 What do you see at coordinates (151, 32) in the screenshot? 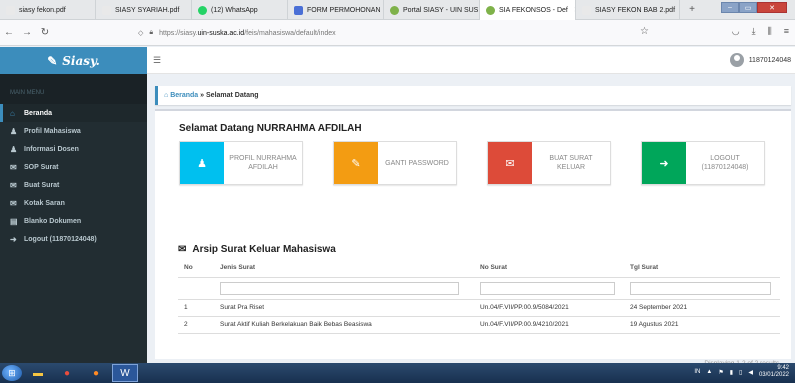
I see `lock-icon: 🔒︎` at bounding box center [151, 32].